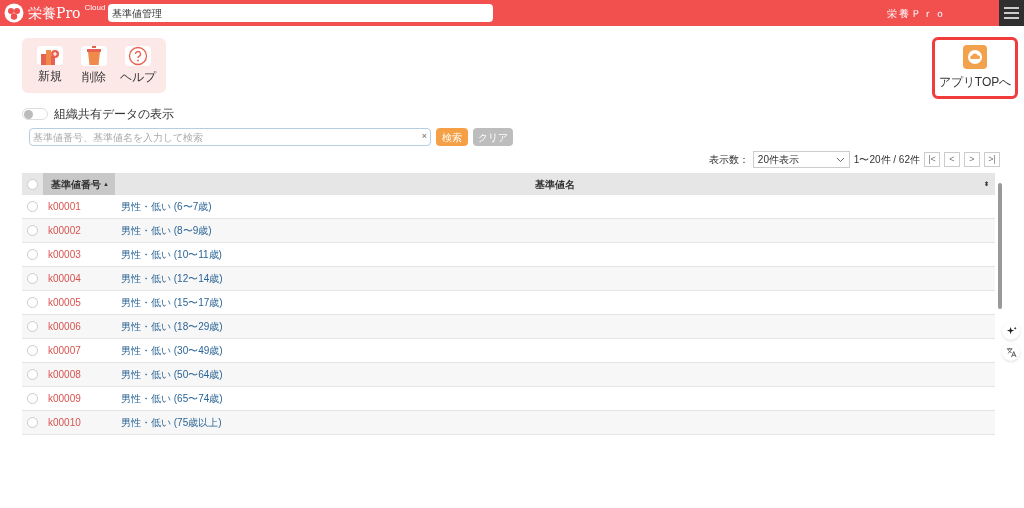 Image resolution: width=1024 pixels, height=508 pixels. I want to click on row-code: k00001, so click(82, 206).